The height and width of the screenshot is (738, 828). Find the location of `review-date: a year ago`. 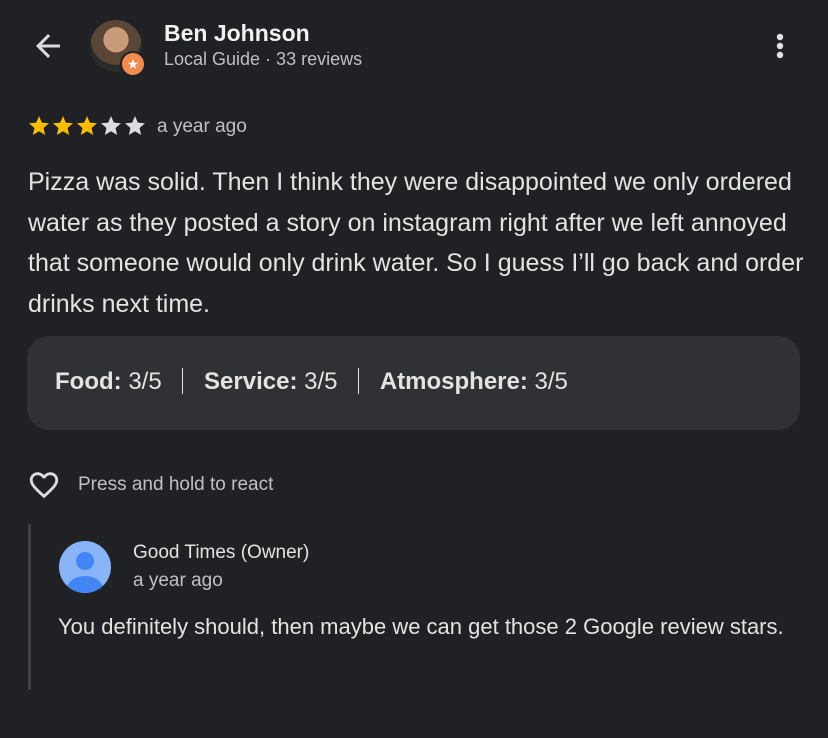

review-date: a year ago is located at coordinates (202, 126).